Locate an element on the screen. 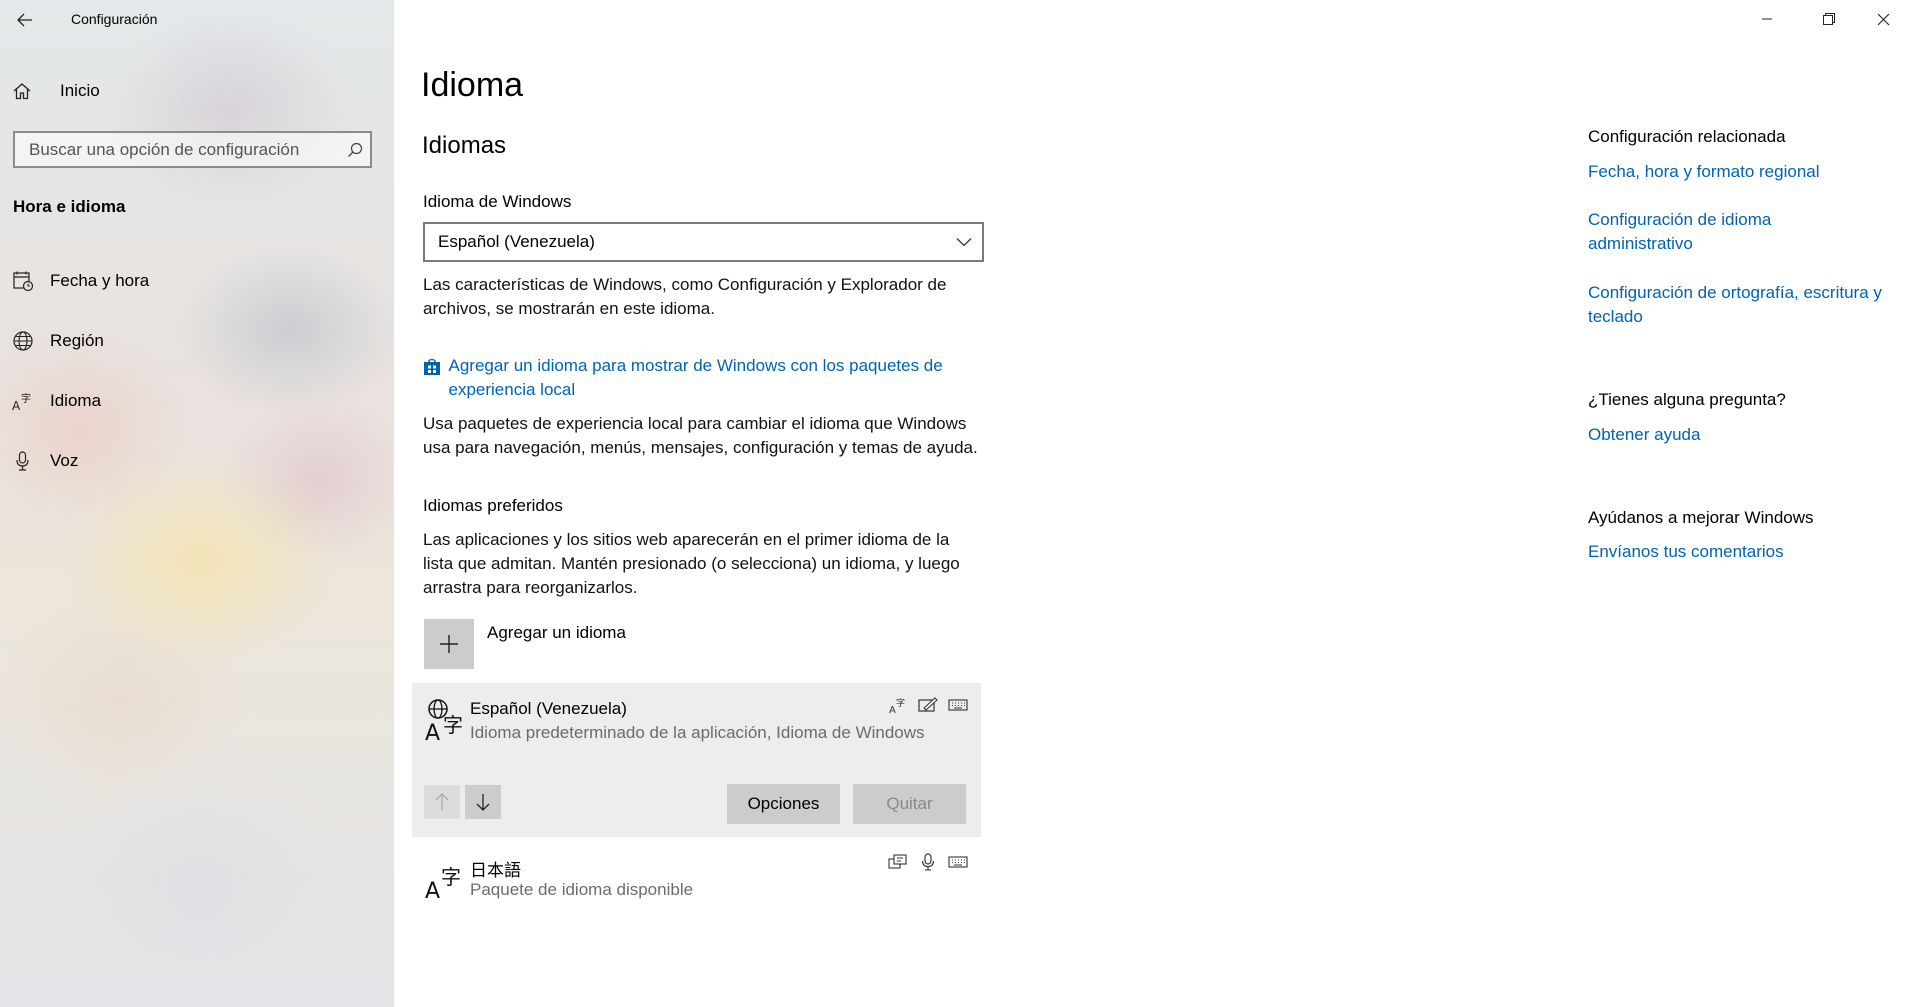  sidebar-item-voz: Voz is located at coordinates (197, 461).